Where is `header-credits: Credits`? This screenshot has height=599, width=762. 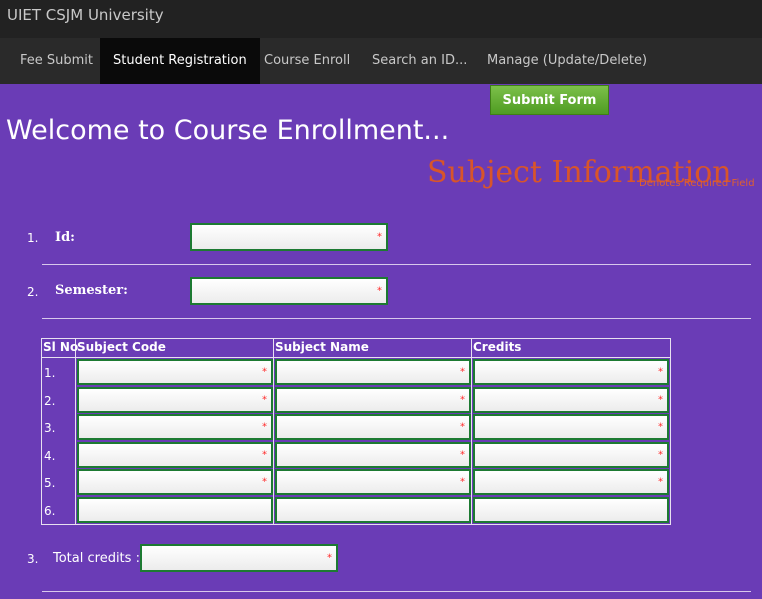 header-credits: Credits is located at coordinates (497, 347).